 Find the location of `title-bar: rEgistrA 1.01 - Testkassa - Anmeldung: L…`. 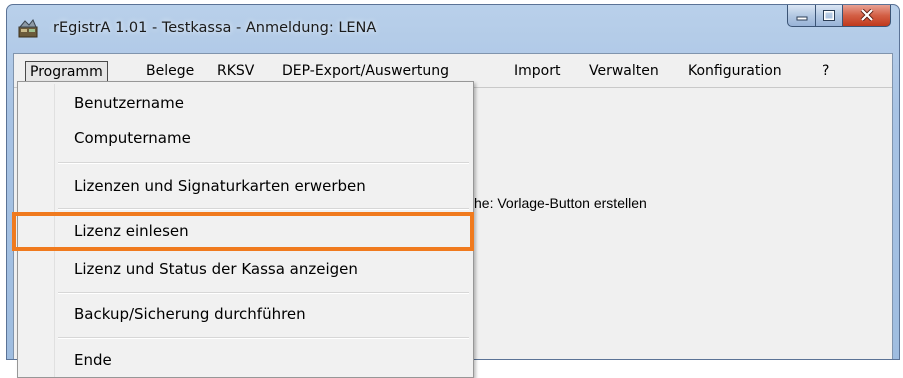

title-bar: rEgistrA 1.01 - Testkassa - Anmeldung: L… is located at coordinates (453, 29).